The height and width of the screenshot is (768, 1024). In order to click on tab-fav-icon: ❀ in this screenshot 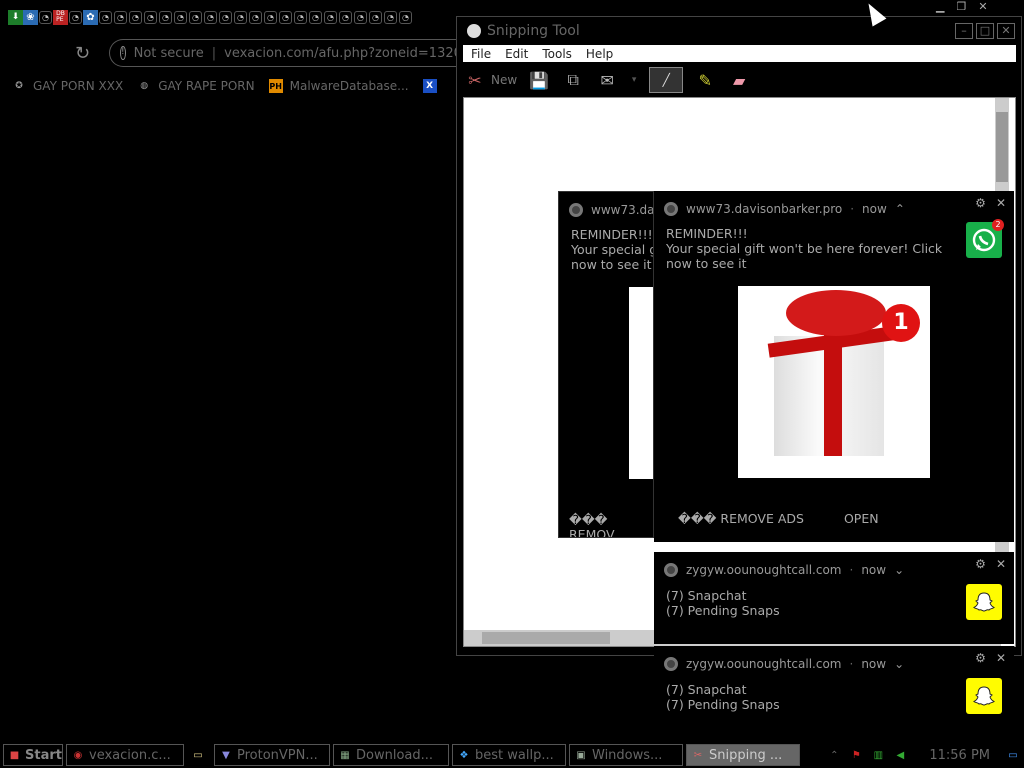, I will do `click(30, 17)`.